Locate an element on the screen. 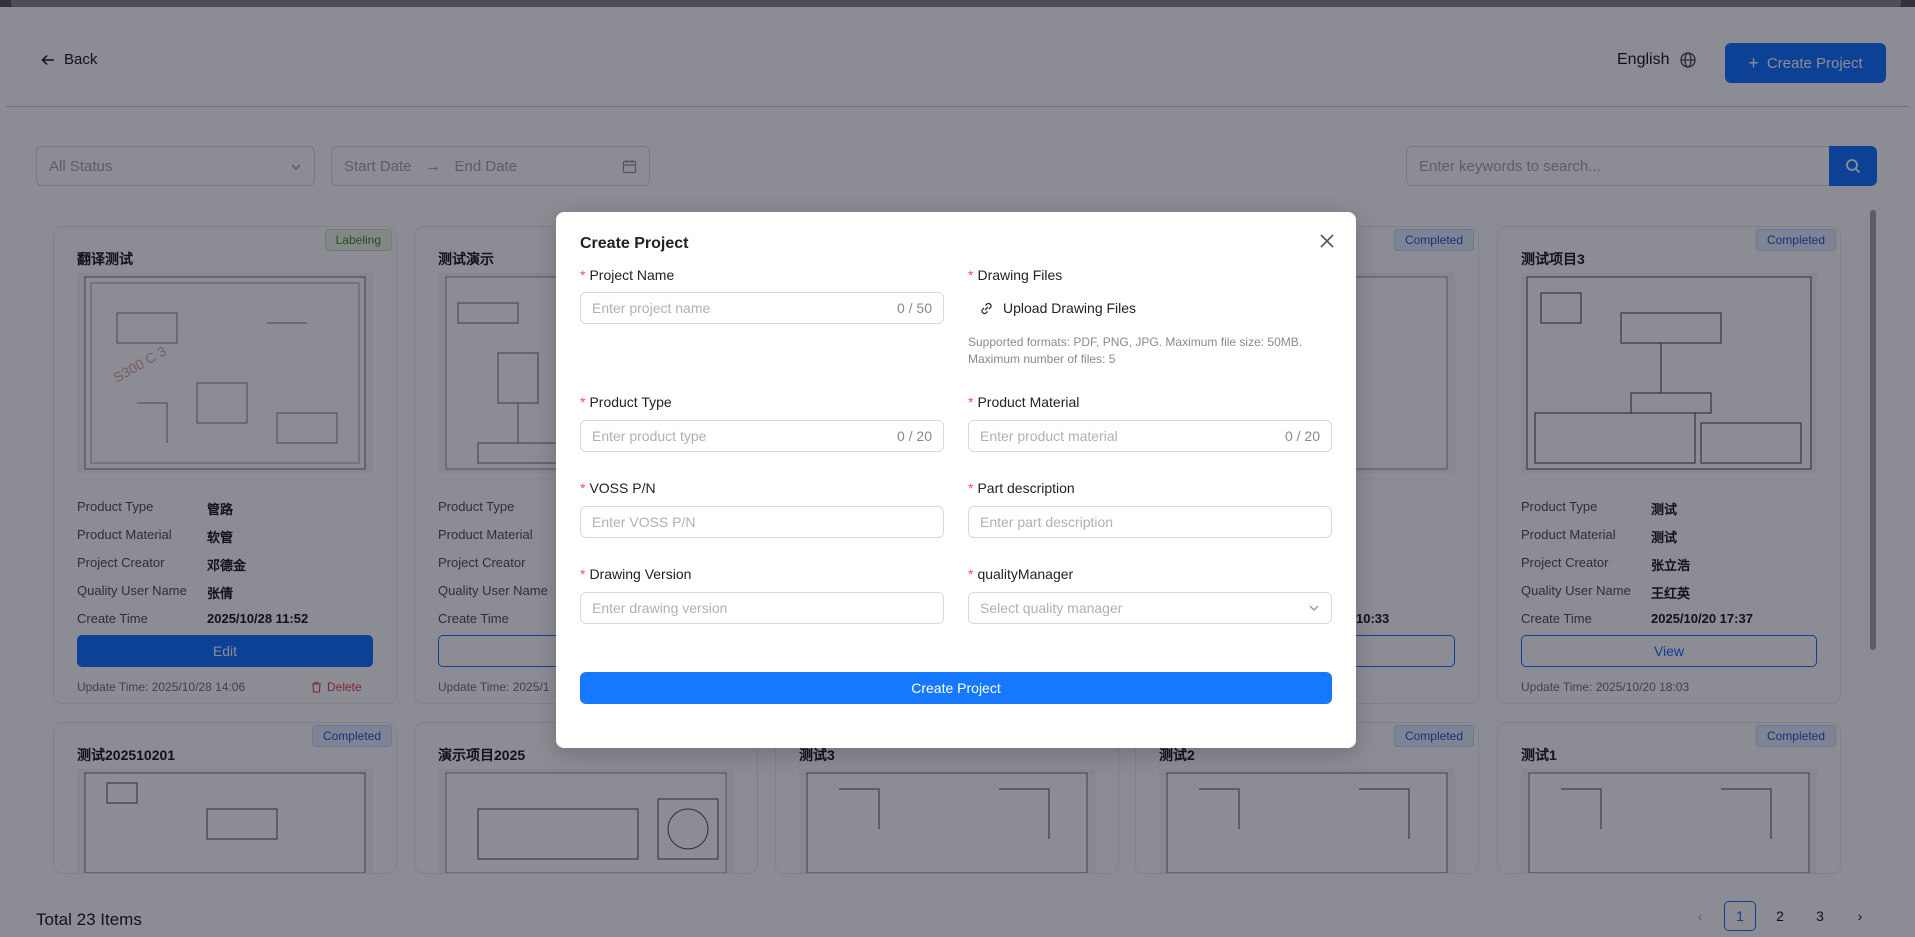  quality-manager-placeholder: Select quality manager is located at coordinates (1051, 608).